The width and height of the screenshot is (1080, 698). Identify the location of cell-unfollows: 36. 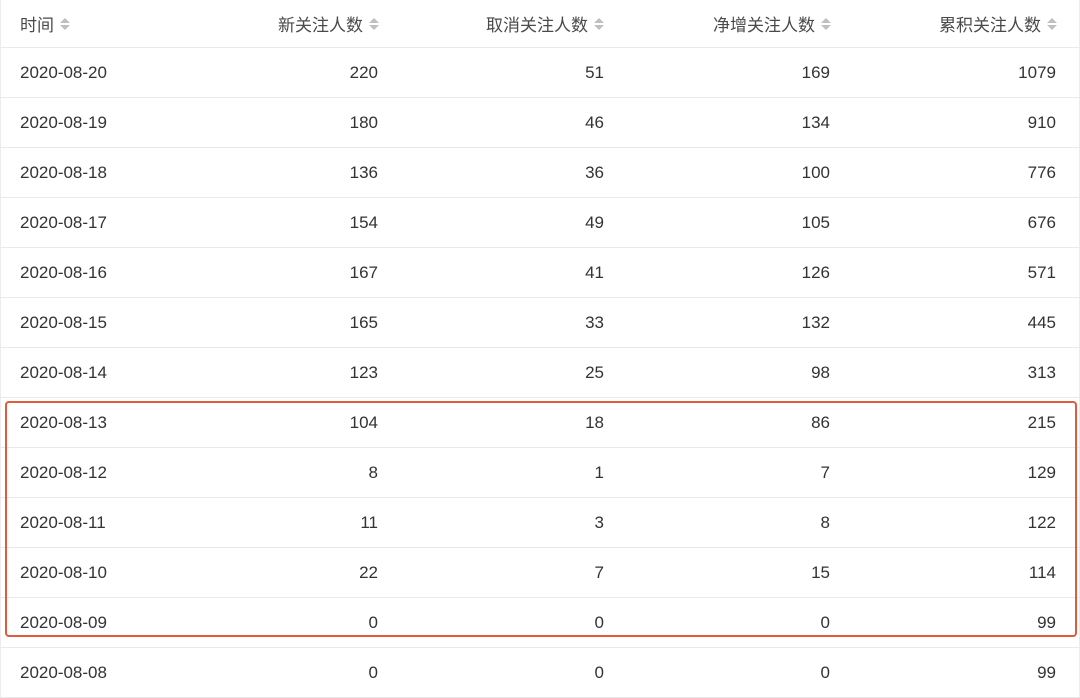
(594, 172).